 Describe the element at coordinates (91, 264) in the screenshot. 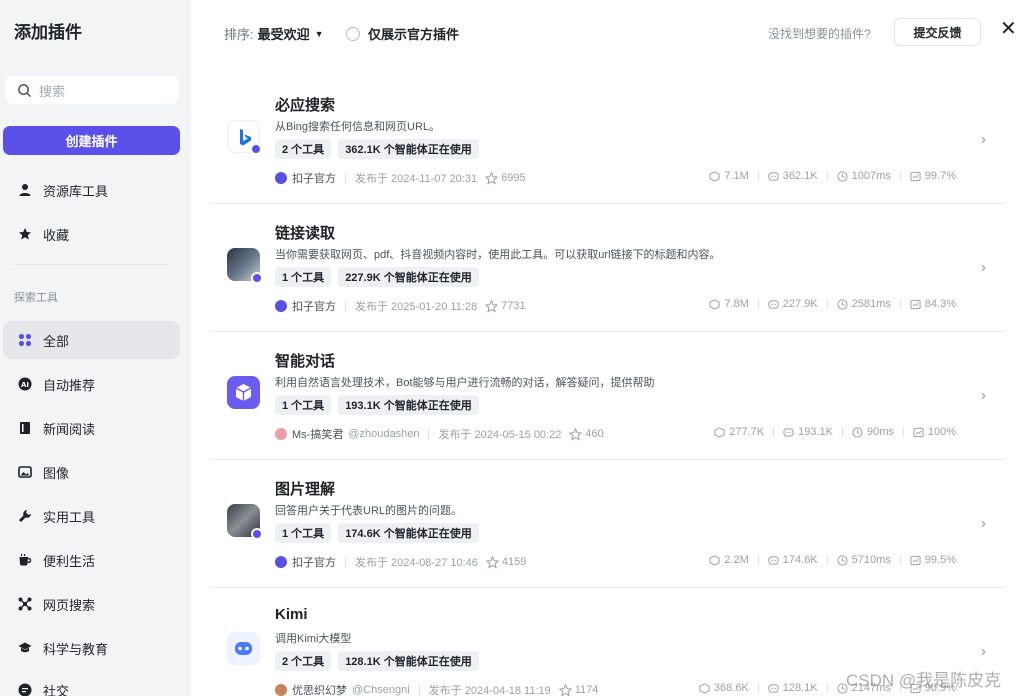

I see `sidebar-divider` at that location.